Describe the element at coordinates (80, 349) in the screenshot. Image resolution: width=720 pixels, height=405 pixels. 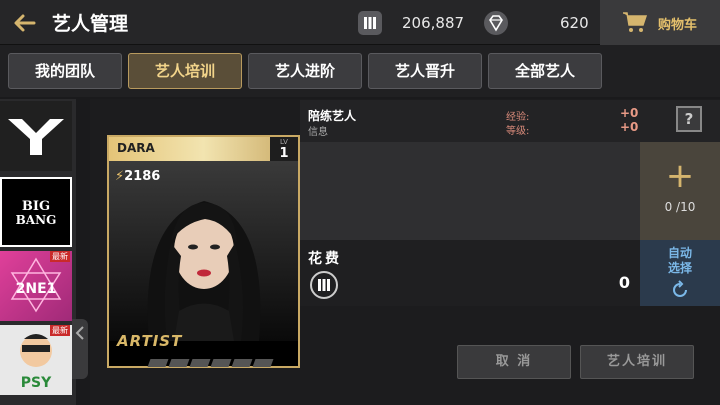
I see `sidebar-toggle-handle` at that location.